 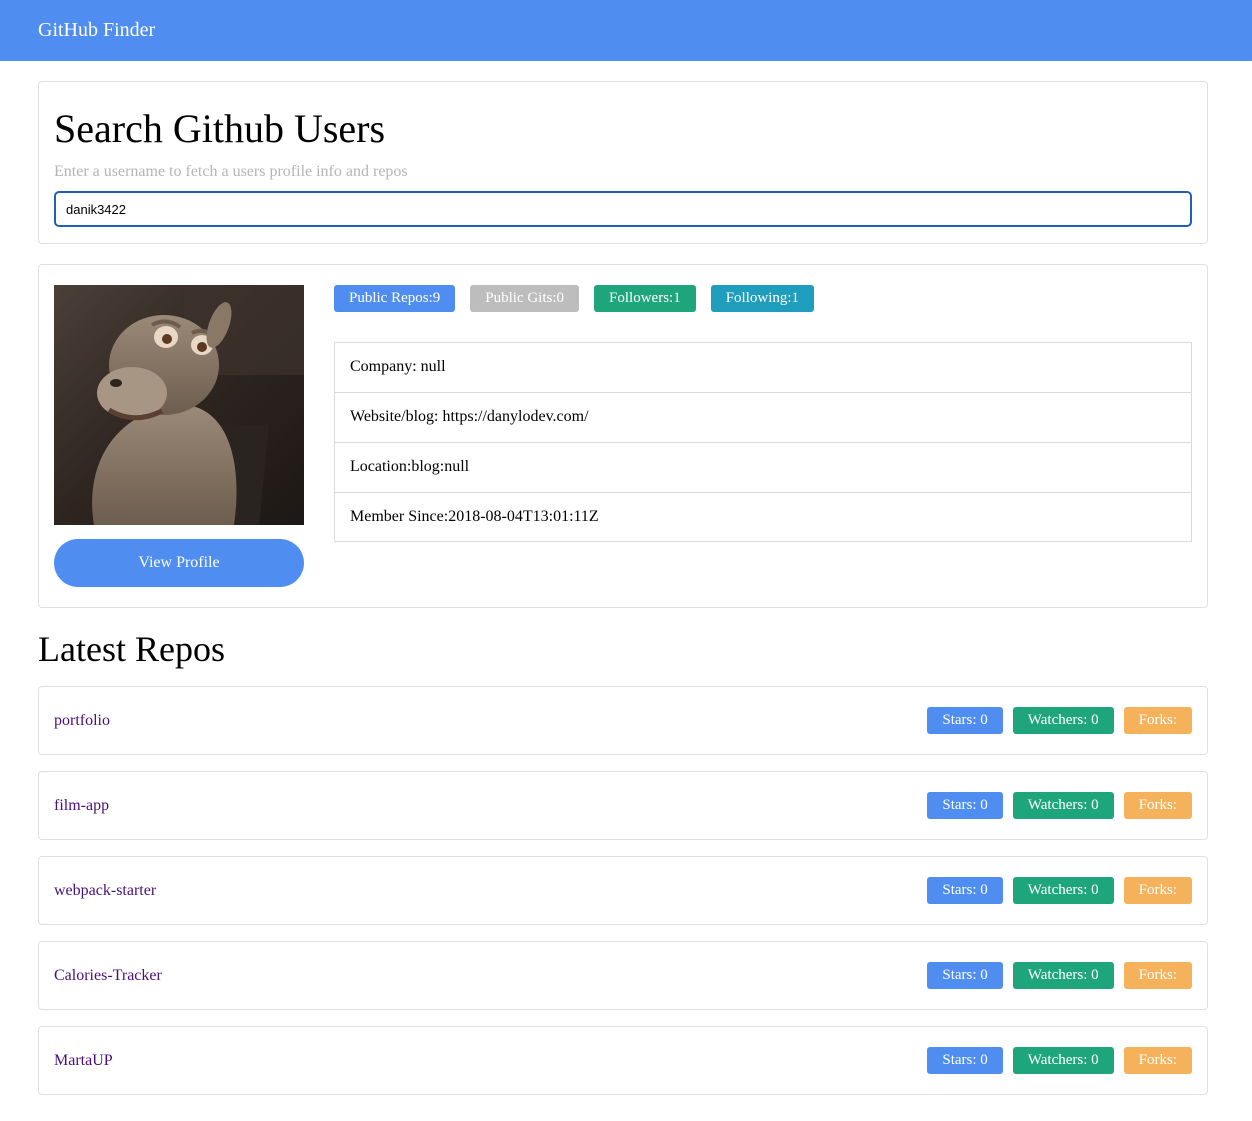 I want to click on repo-link: Calories-Tracker, so click(x=108, y=976).